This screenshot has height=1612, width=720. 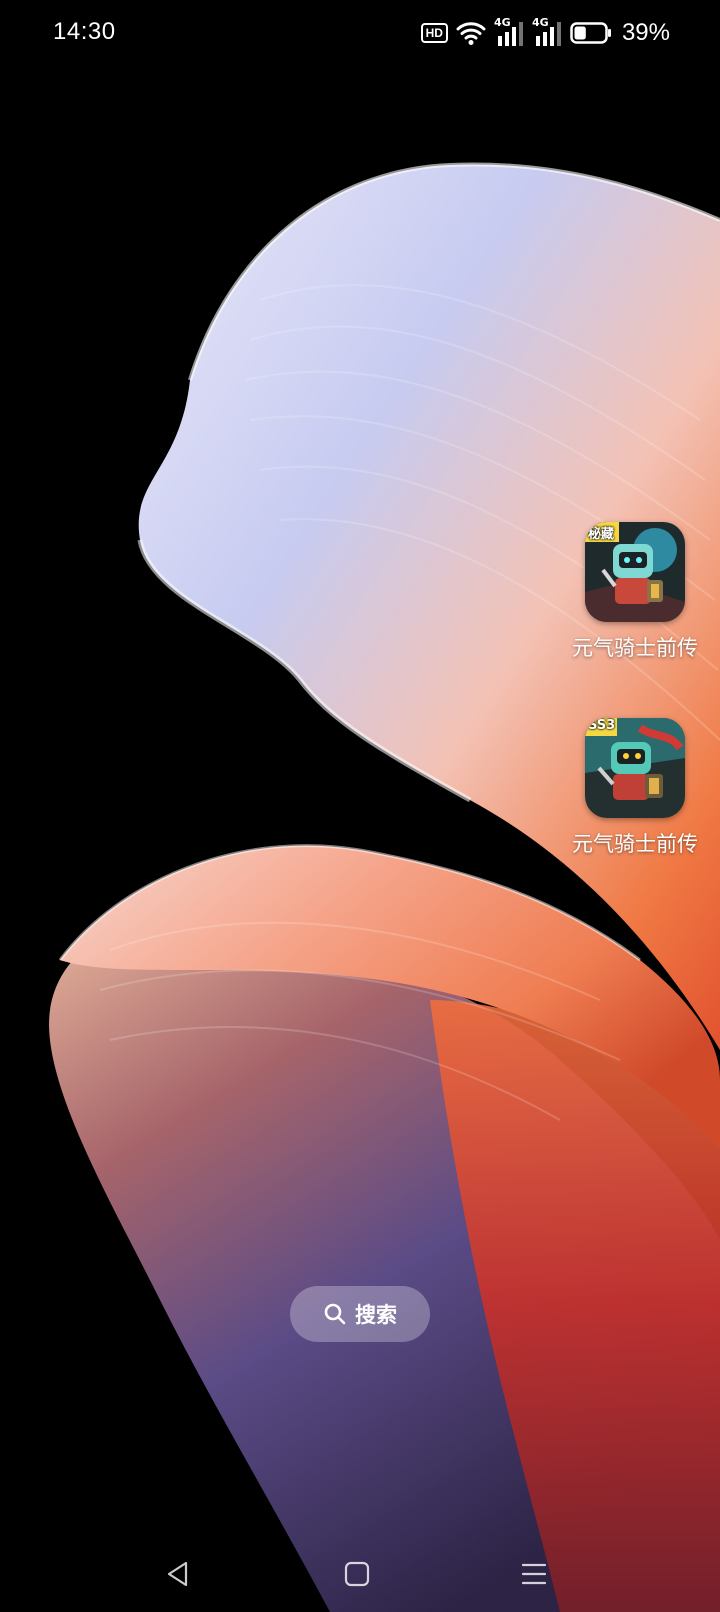 I want to click on navigation-bar, so click(x=360, y=1570).